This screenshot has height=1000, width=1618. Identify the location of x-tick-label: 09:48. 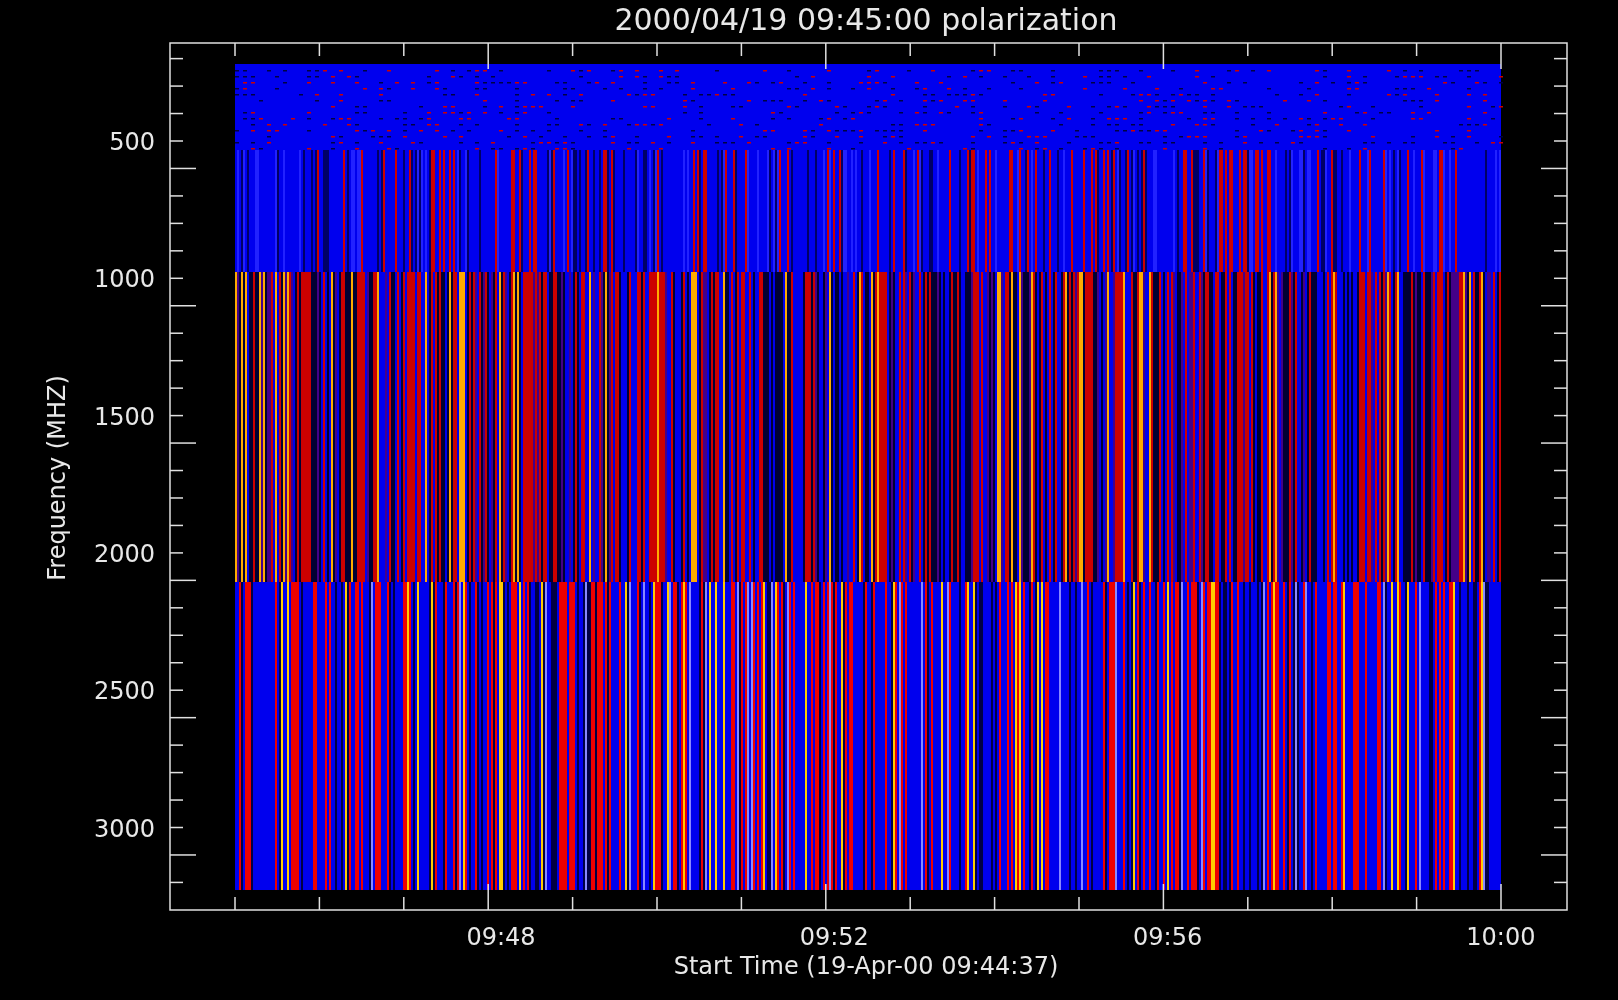
(501, 937).